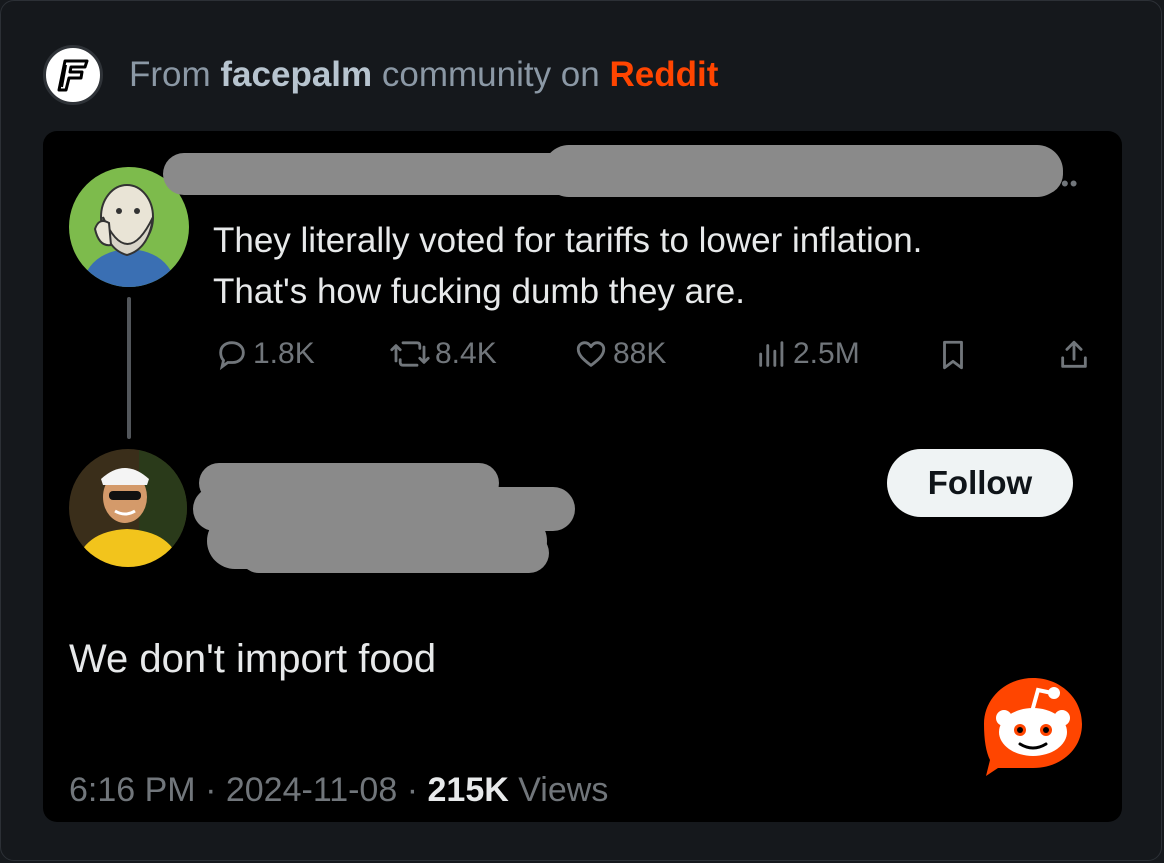  Describe the element at coordinates (284, 353) in the screenshot. I see `reply-count: 1.8K` at that location.